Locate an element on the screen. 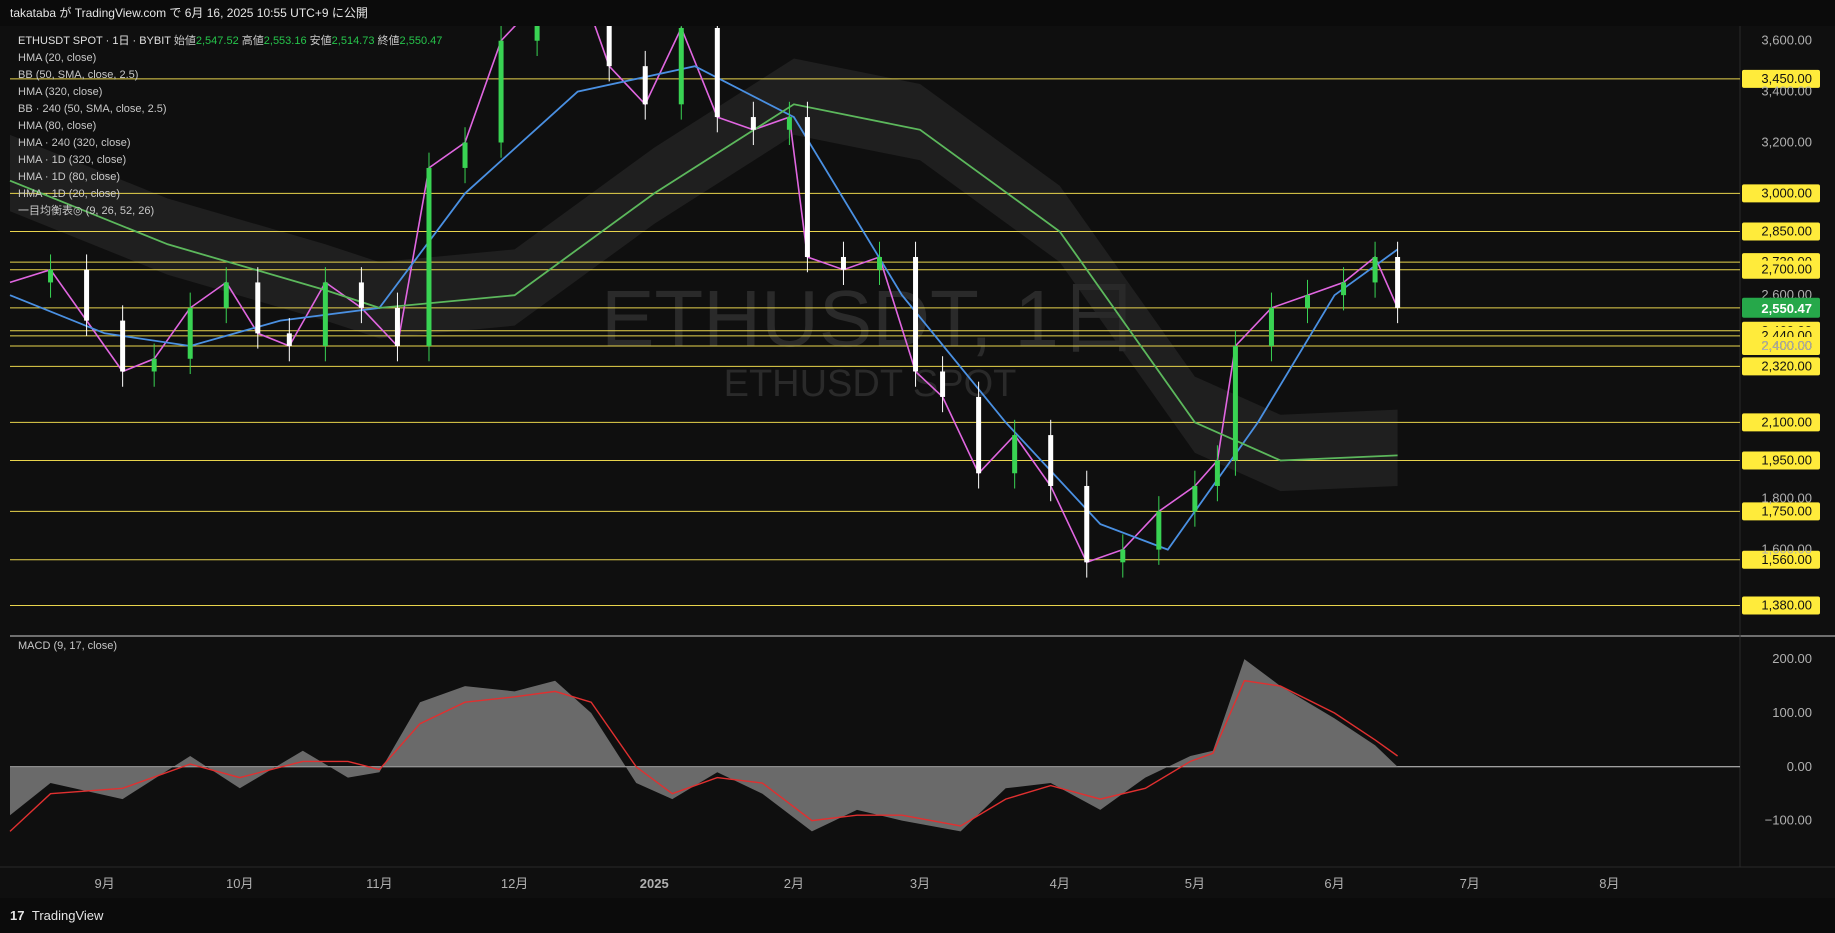 The width and height of the screenshot is (1835, 933). watermark-sub: ETHUSDT SPOT is located at coordinates (870, 384).